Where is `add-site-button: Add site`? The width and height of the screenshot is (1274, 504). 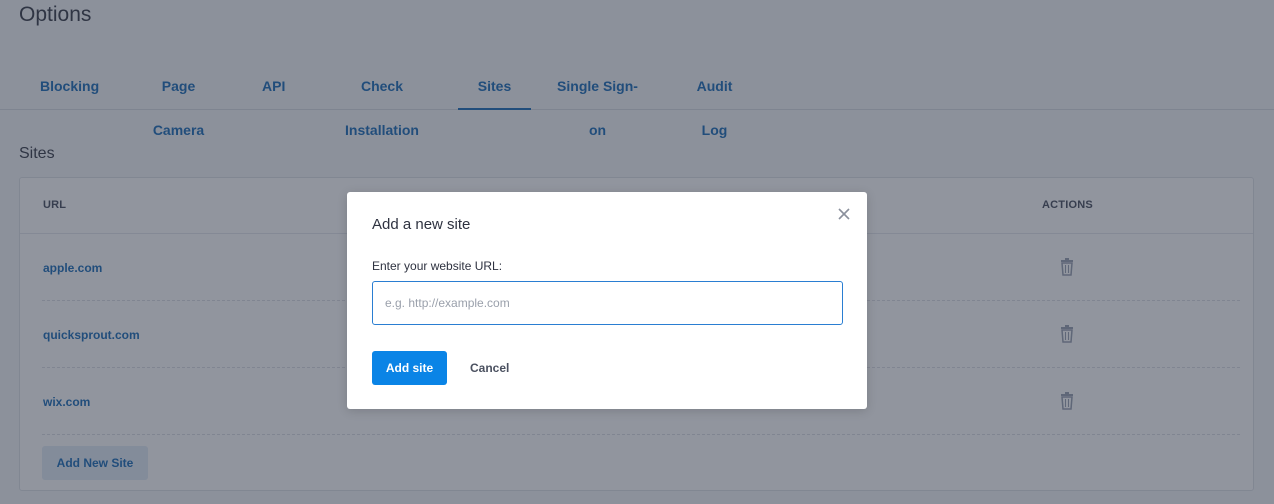 add-site-button: Add site is located at coordinates (409, 368).